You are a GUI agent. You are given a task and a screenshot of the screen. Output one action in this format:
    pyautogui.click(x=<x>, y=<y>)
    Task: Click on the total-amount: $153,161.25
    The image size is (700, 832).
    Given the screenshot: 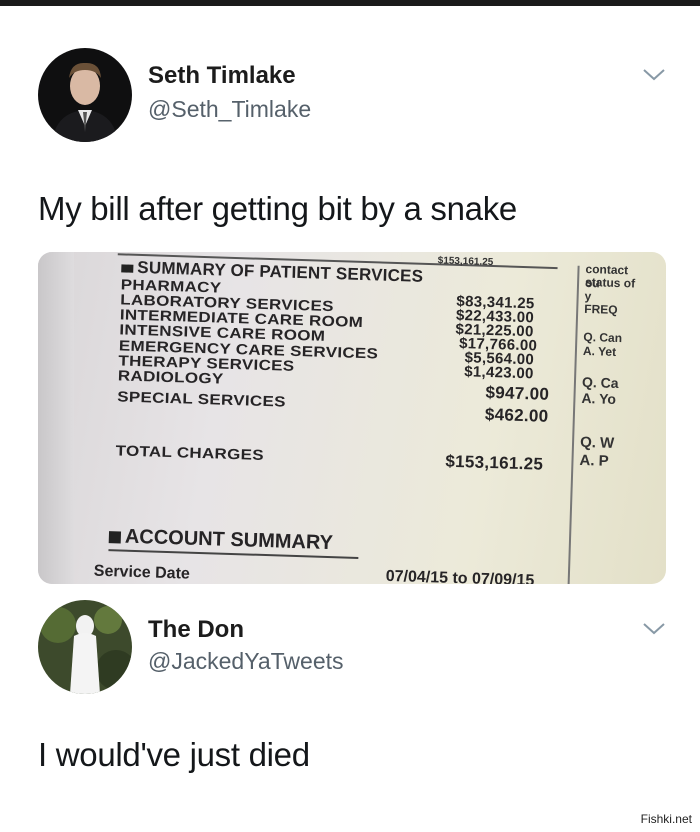 What is the action you would take?
    pyautogui.click(x=494, y=462)
    